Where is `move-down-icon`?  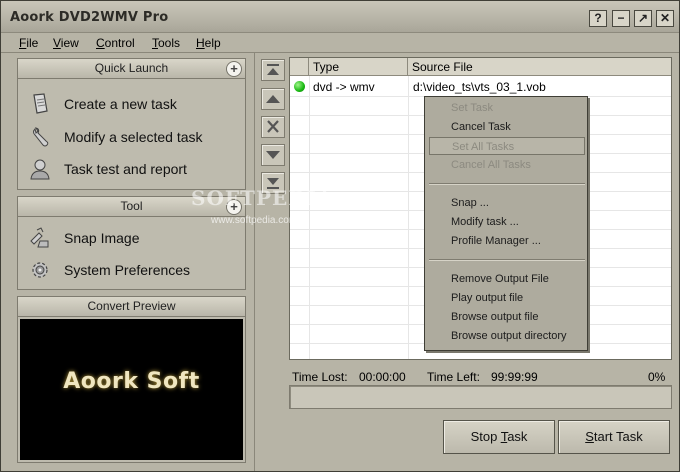 move-down-icon is located at coordinates (273, 155).